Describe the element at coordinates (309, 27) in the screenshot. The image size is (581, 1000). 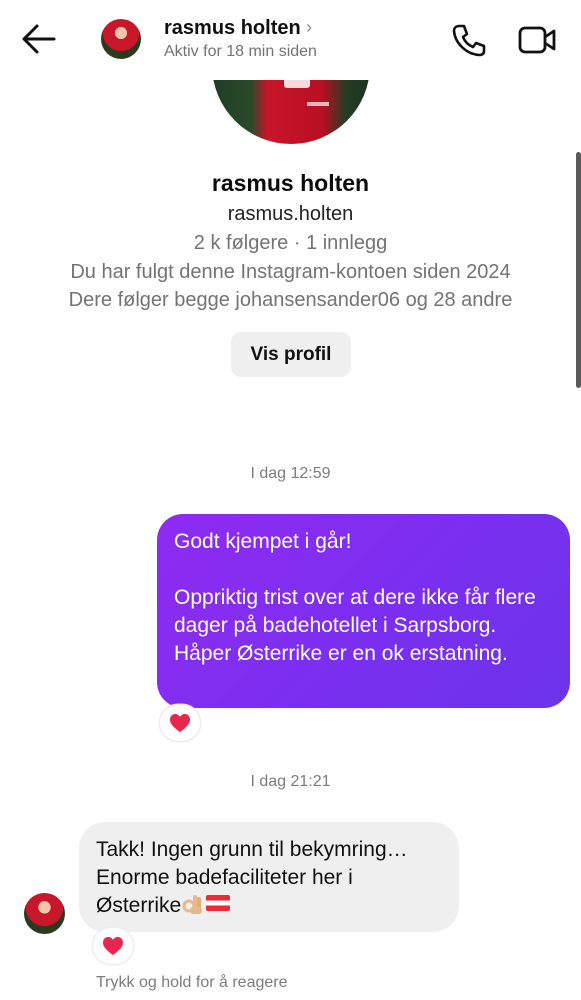
I see `chevron-right-icon: ›` at that location.